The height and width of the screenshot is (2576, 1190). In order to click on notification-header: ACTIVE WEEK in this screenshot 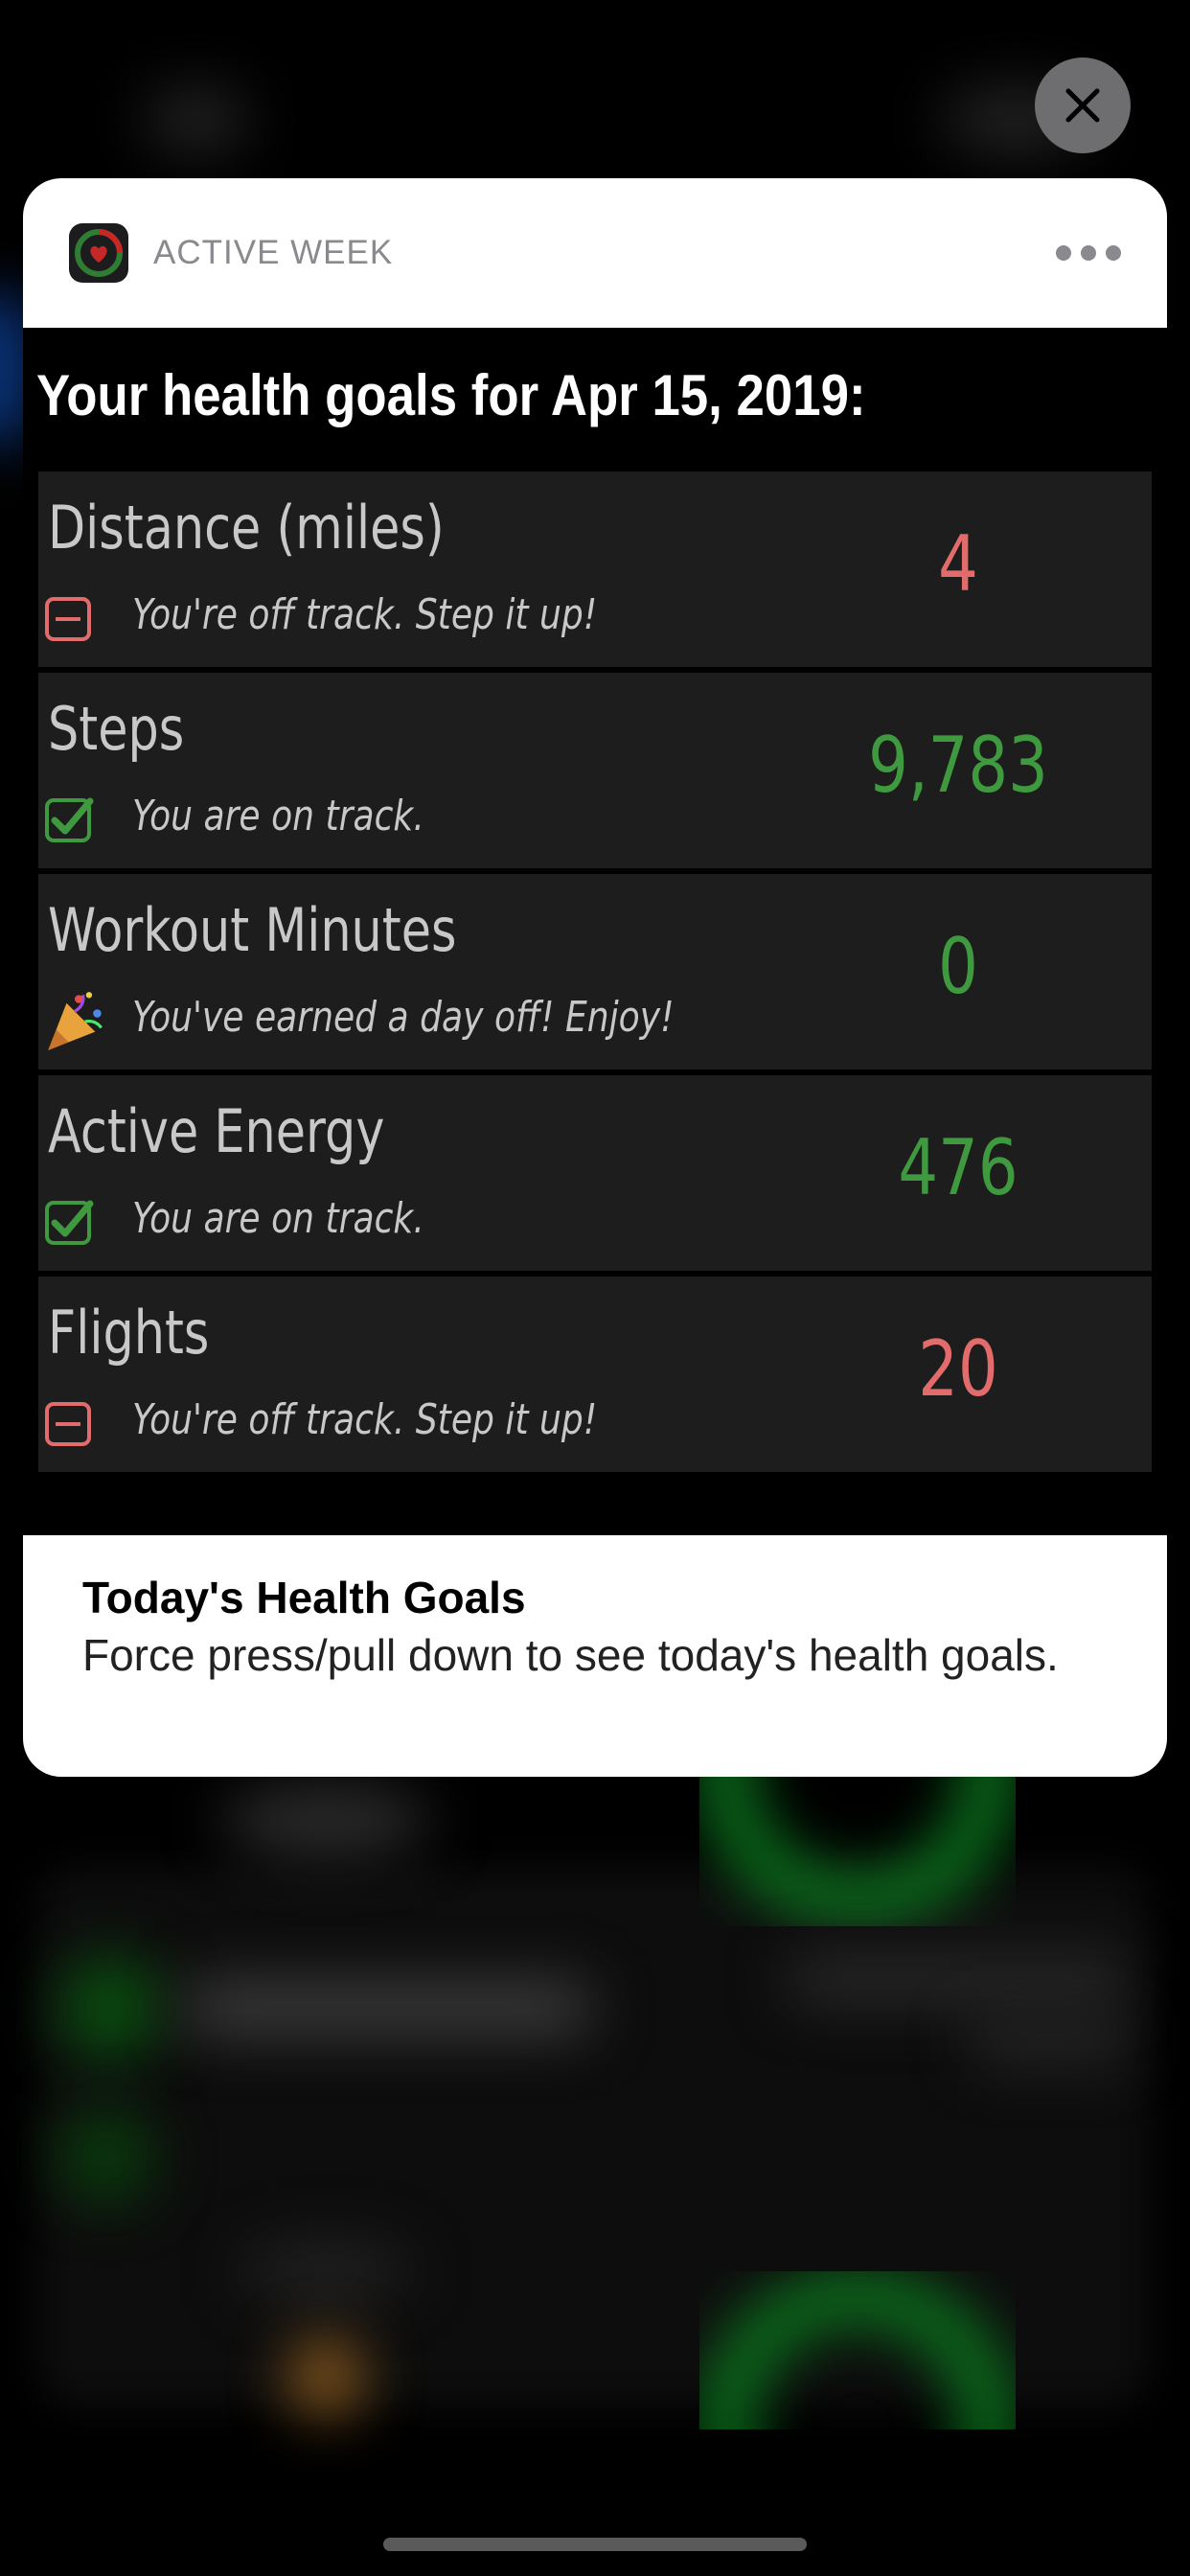, I will do `click(595, 253)`.